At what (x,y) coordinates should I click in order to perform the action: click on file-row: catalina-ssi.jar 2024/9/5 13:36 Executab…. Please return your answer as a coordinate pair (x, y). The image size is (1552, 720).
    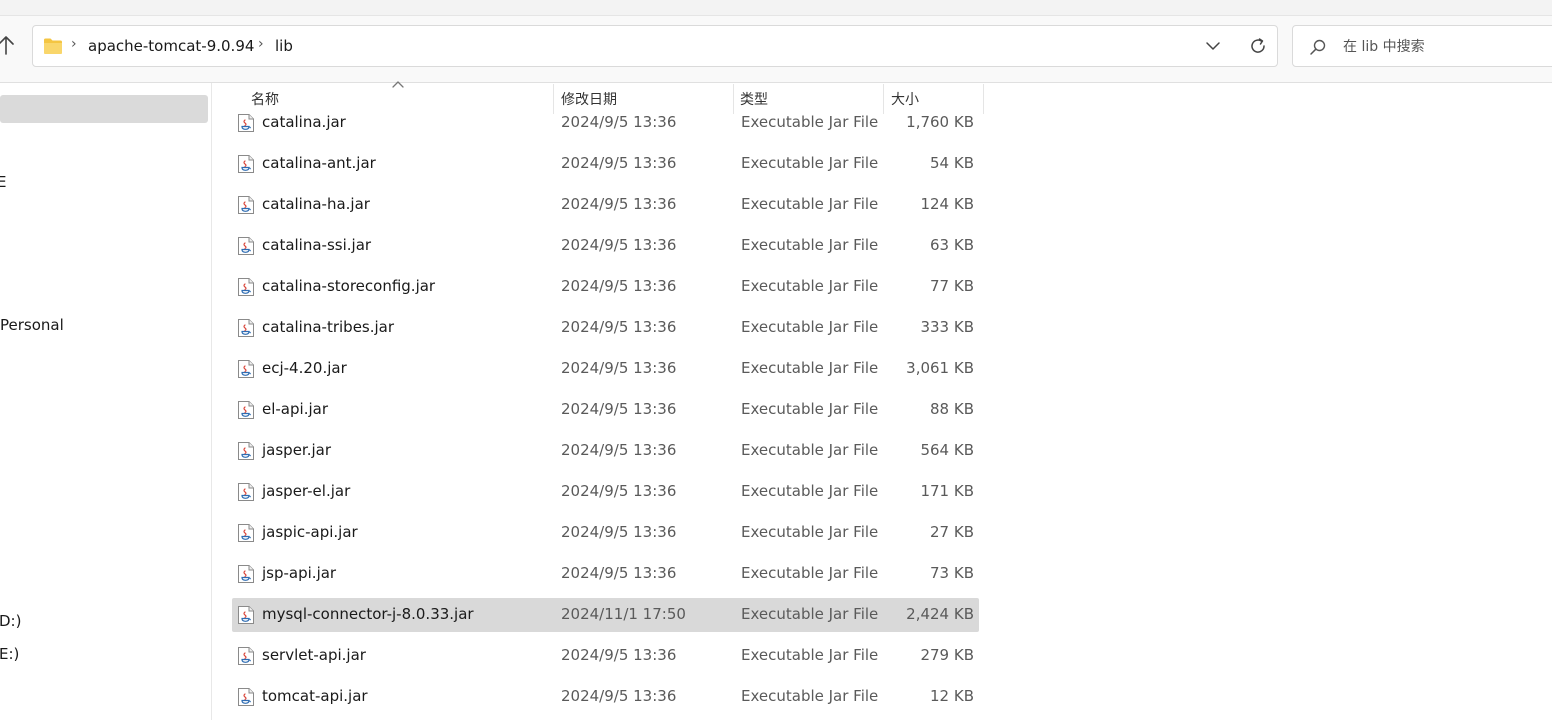
    Looking at the image, I should click on (605, 246).